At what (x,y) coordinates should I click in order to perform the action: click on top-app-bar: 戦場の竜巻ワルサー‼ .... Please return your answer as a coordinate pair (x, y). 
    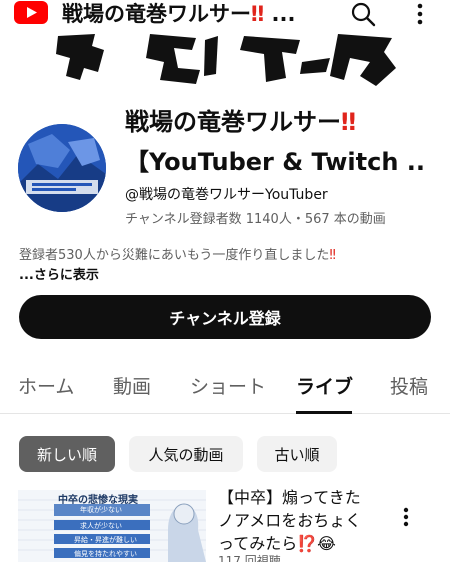
    Looking at the image, I should click on (225, 14).